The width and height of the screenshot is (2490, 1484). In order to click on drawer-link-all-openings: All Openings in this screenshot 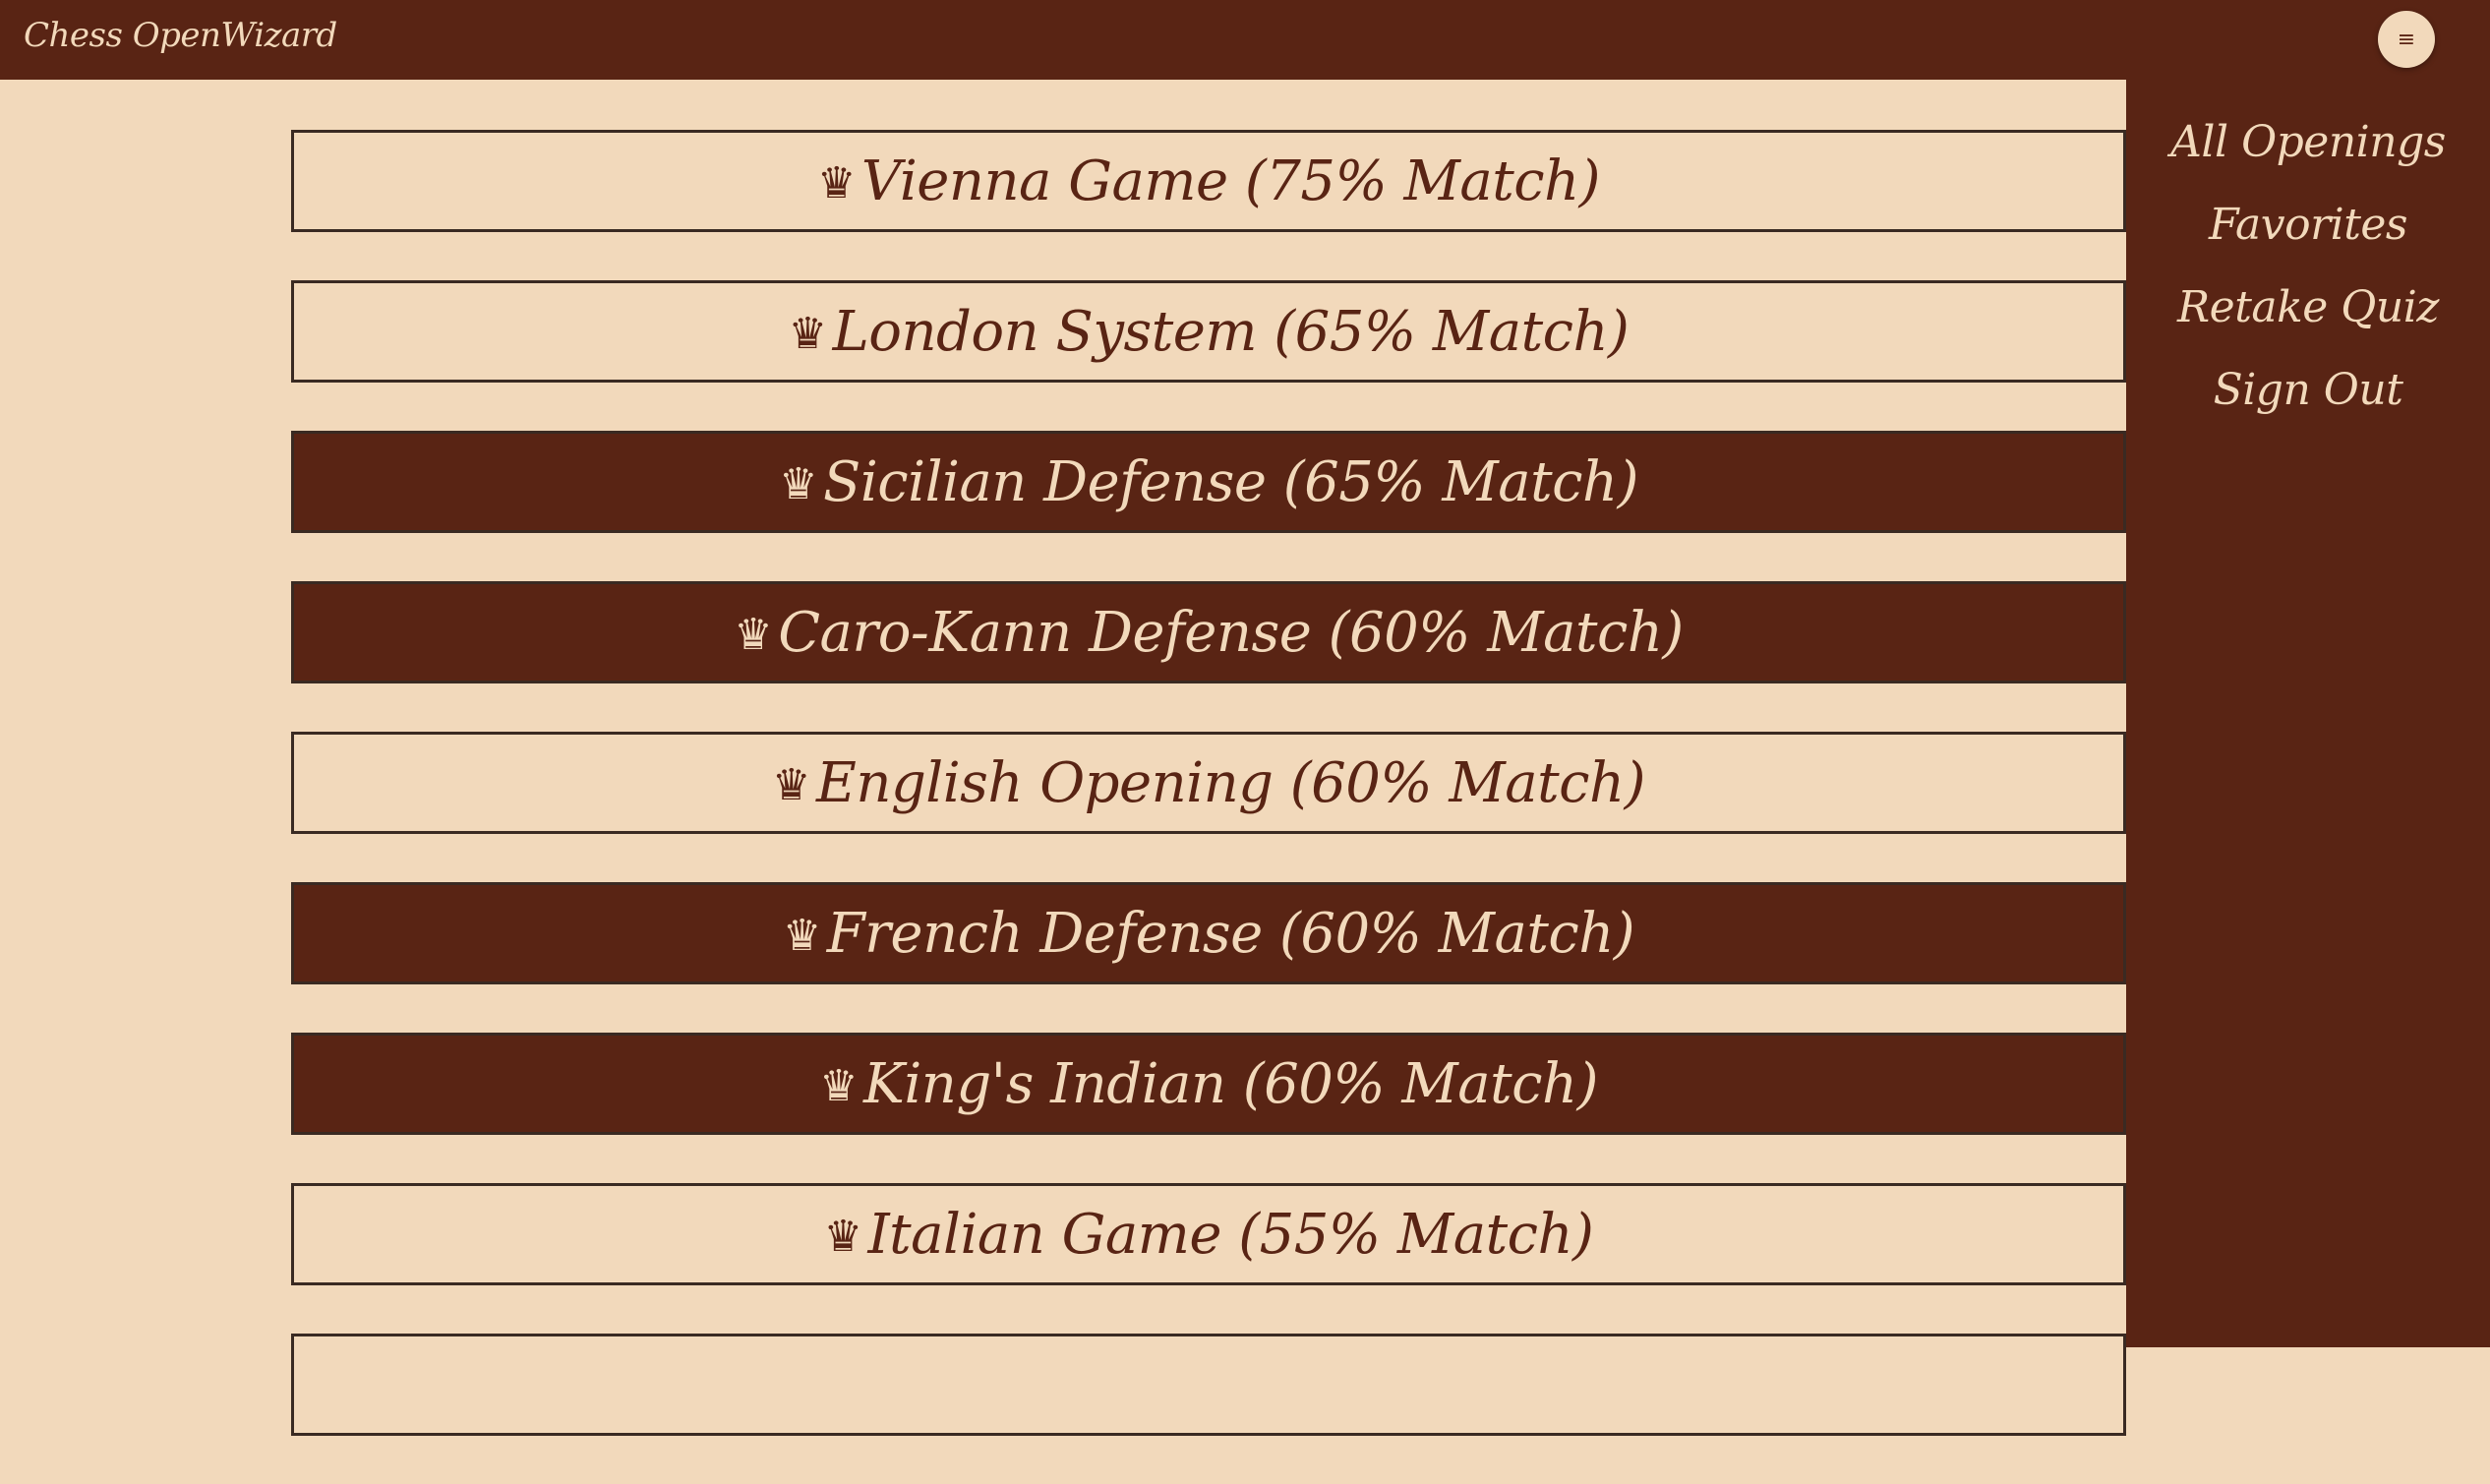, I will do `click(2308, 142)`.